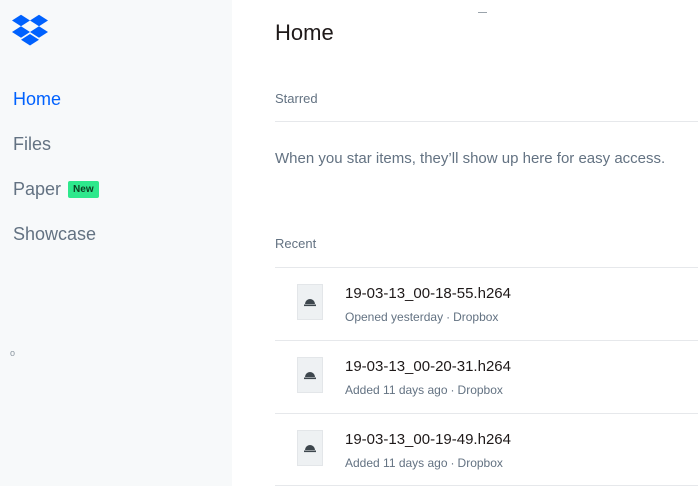 The height and width of the screenshot is (486, 698). What do you see at coordinates (83, 189) in the screenshot?
I see `new-badge: New` at bounding box center [83, 189].